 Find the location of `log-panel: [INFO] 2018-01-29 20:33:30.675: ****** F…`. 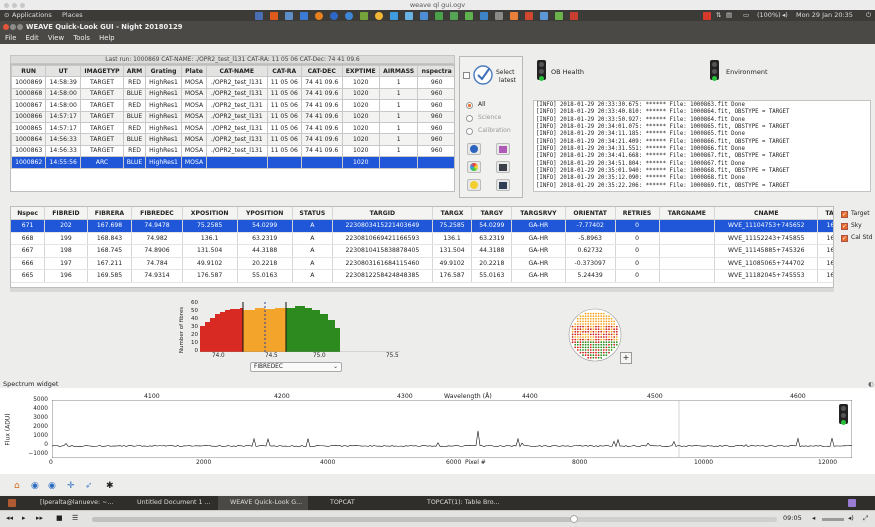

log-panel: [INFO] 2018-01-29 20:33:30.675: ****** F… is located at coordinates (702, 146).